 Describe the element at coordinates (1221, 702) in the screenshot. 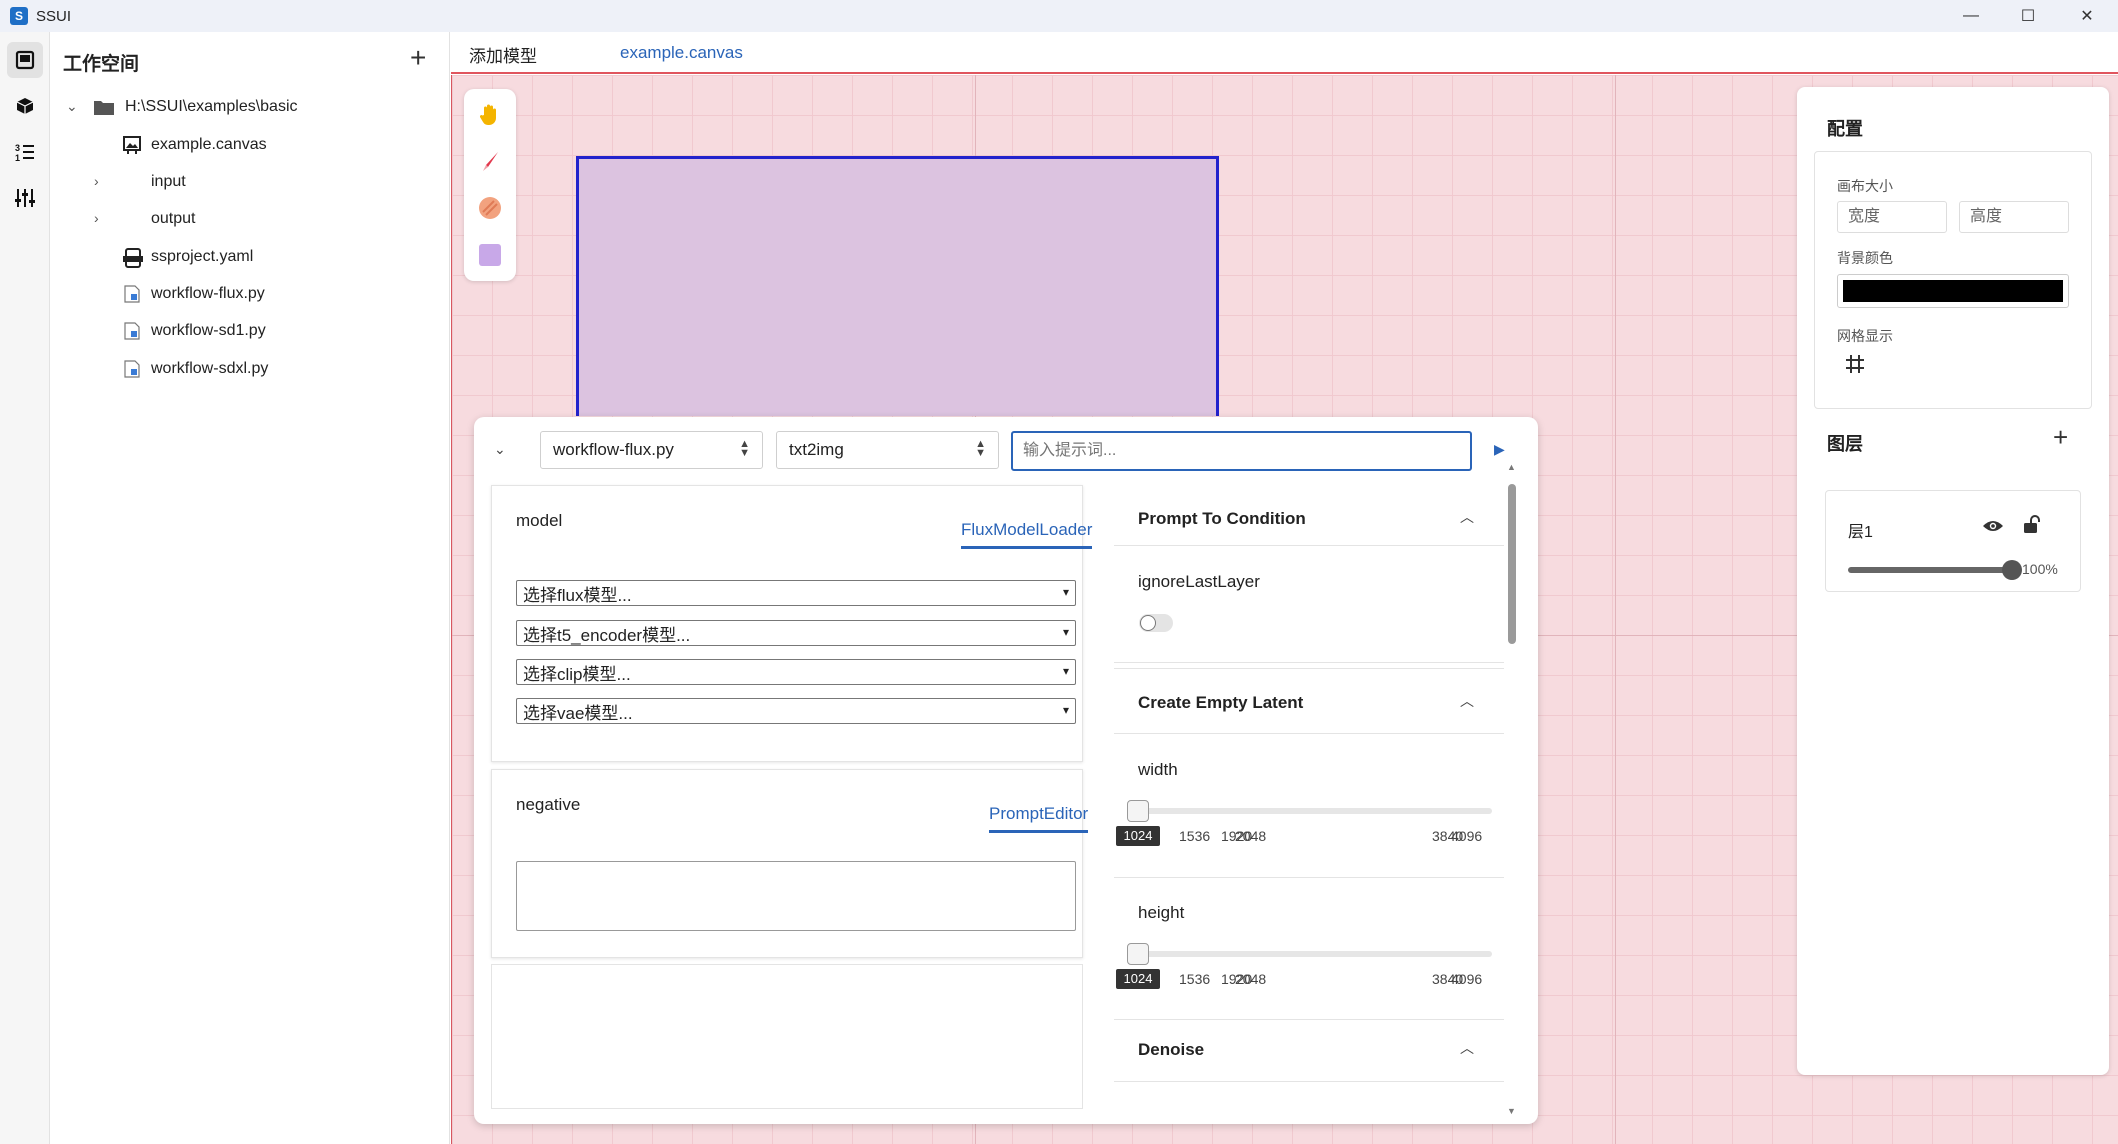

I see `section-title: Create Empty Latent` at that location.